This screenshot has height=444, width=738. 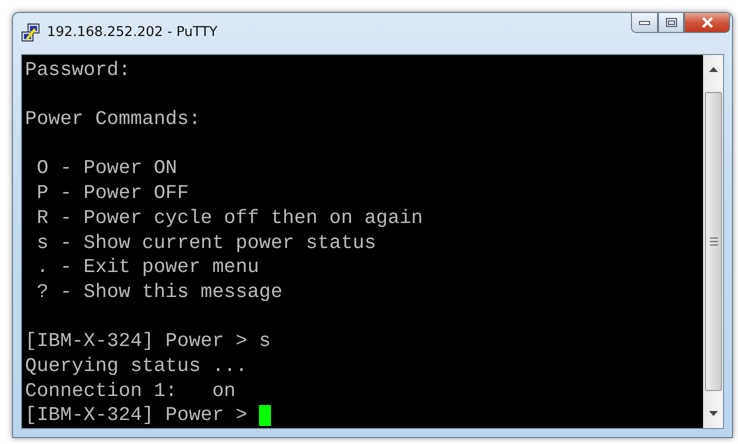 What do you see at coordinates (112, 193) in the screenshot?
I see `terminal-line: P - Power OFF` at bounding box center [112, 193].